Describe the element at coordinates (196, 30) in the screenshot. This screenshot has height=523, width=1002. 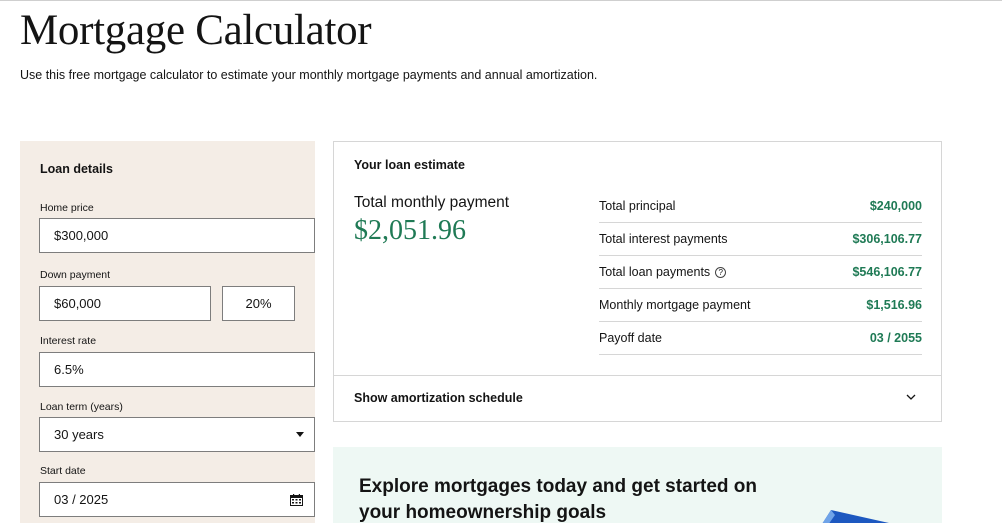
I see `page-title: Mortgage Calculator` at that location.